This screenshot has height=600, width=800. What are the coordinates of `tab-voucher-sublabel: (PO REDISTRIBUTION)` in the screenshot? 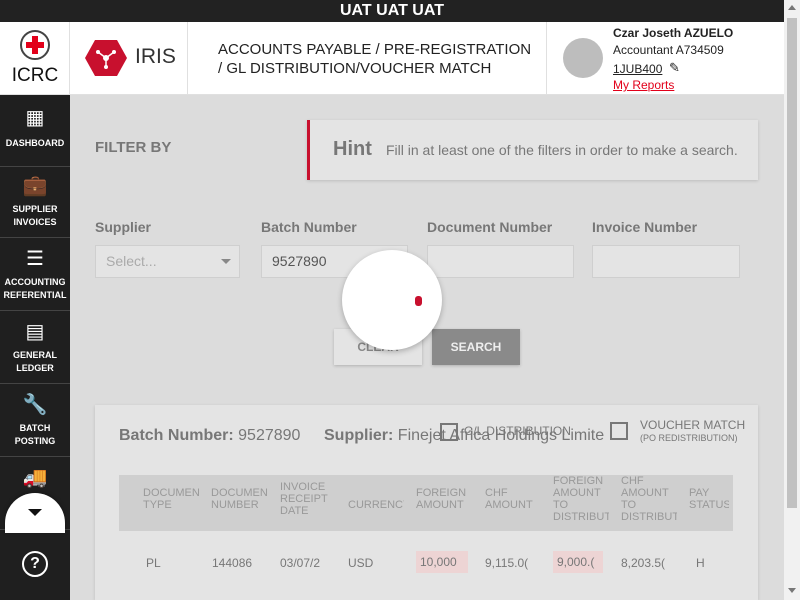 It's located at (689, 438).